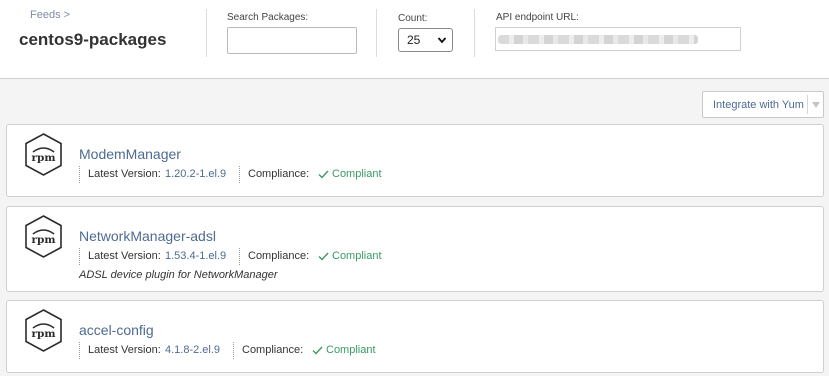 This screenshot has width=829, height=376. Describe the element at coordinates (598, 39) in the screenshot. I see `api-endpoint-redacted` at that location.